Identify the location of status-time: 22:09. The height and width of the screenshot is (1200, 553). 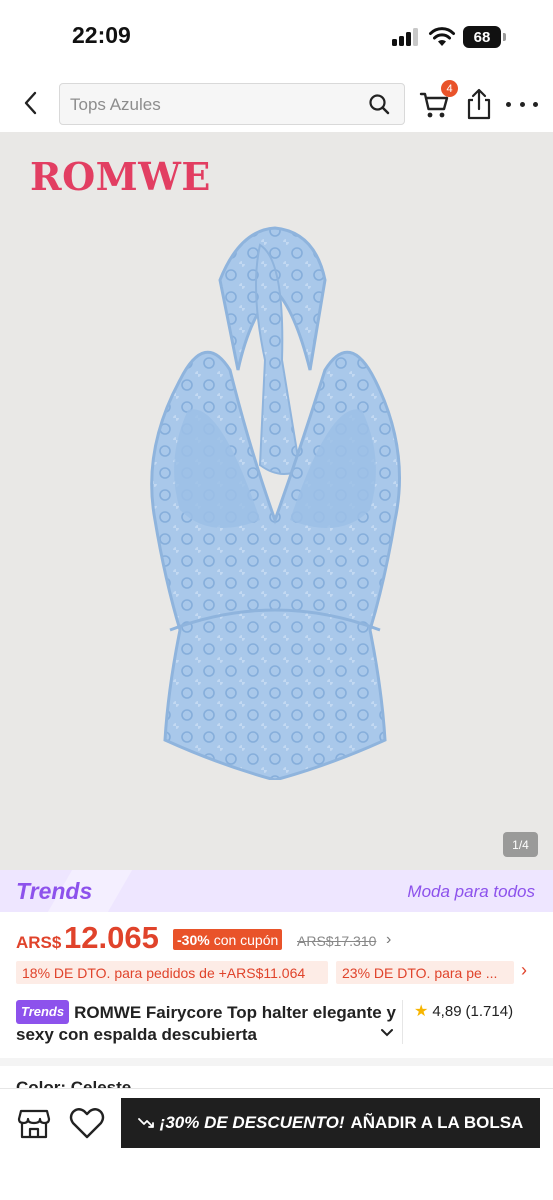
(101, 35).